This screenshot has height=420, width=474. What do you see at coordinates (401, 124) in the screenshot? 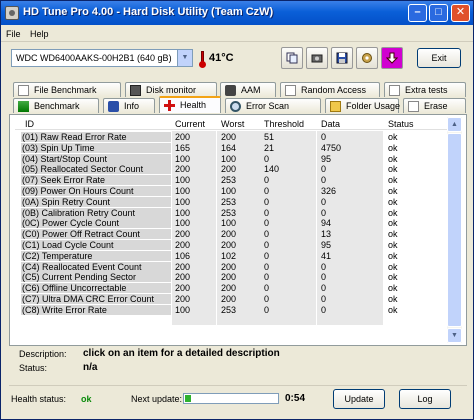
I see `header-status: Status` at bounding box center [401, 124].